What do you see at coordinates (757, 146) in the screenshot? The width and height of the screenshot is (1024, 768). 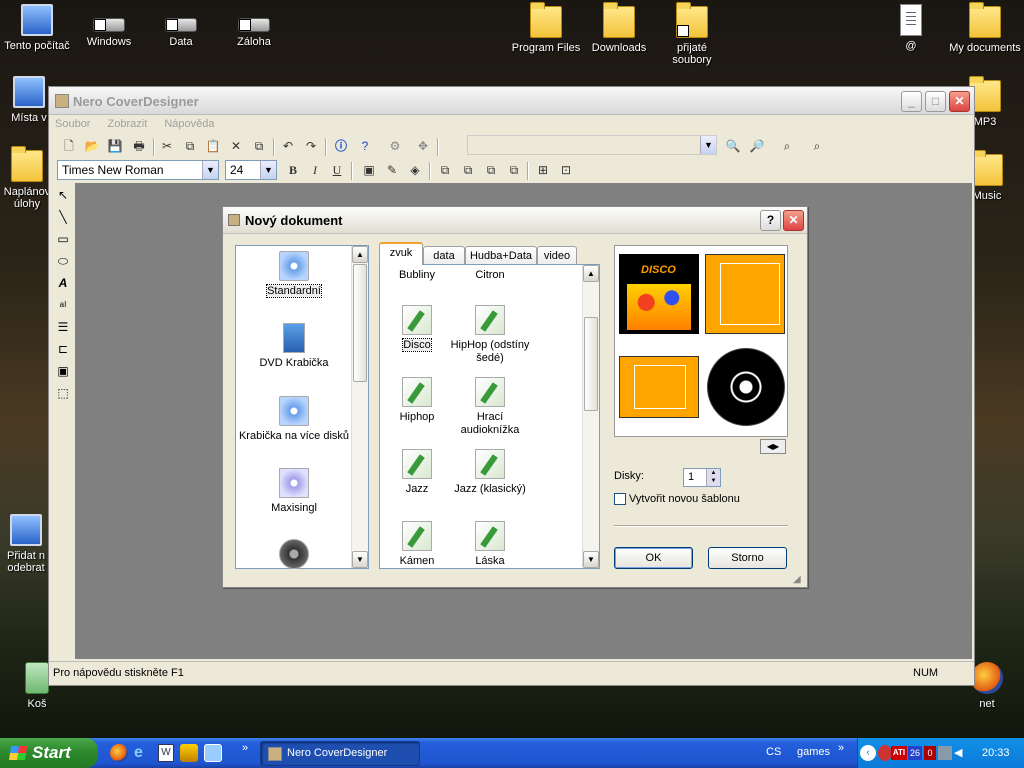 I see `zoom-out-icon: 🔎` at bounding box center [757, 146].